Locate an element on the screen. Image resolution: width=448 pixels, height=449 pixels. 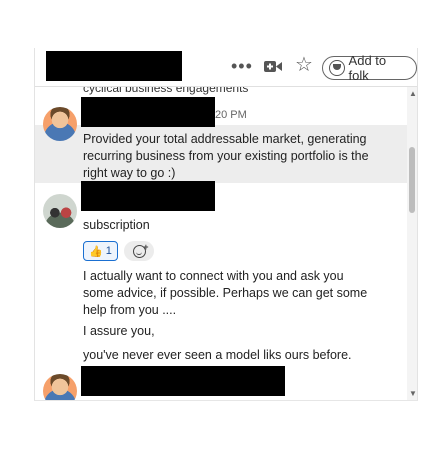
message-text: subscription is located at coordinates (116, 225).